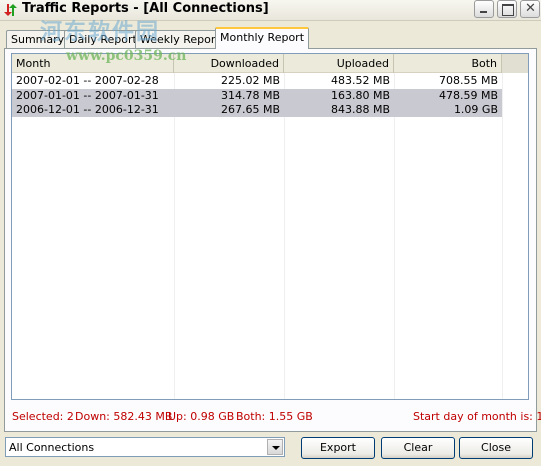 The image size is (541, 466). What do you see at coordinates (448, 63) in the screenshot?
I see `column-header-both: Both` at bounding box center [448, 63].